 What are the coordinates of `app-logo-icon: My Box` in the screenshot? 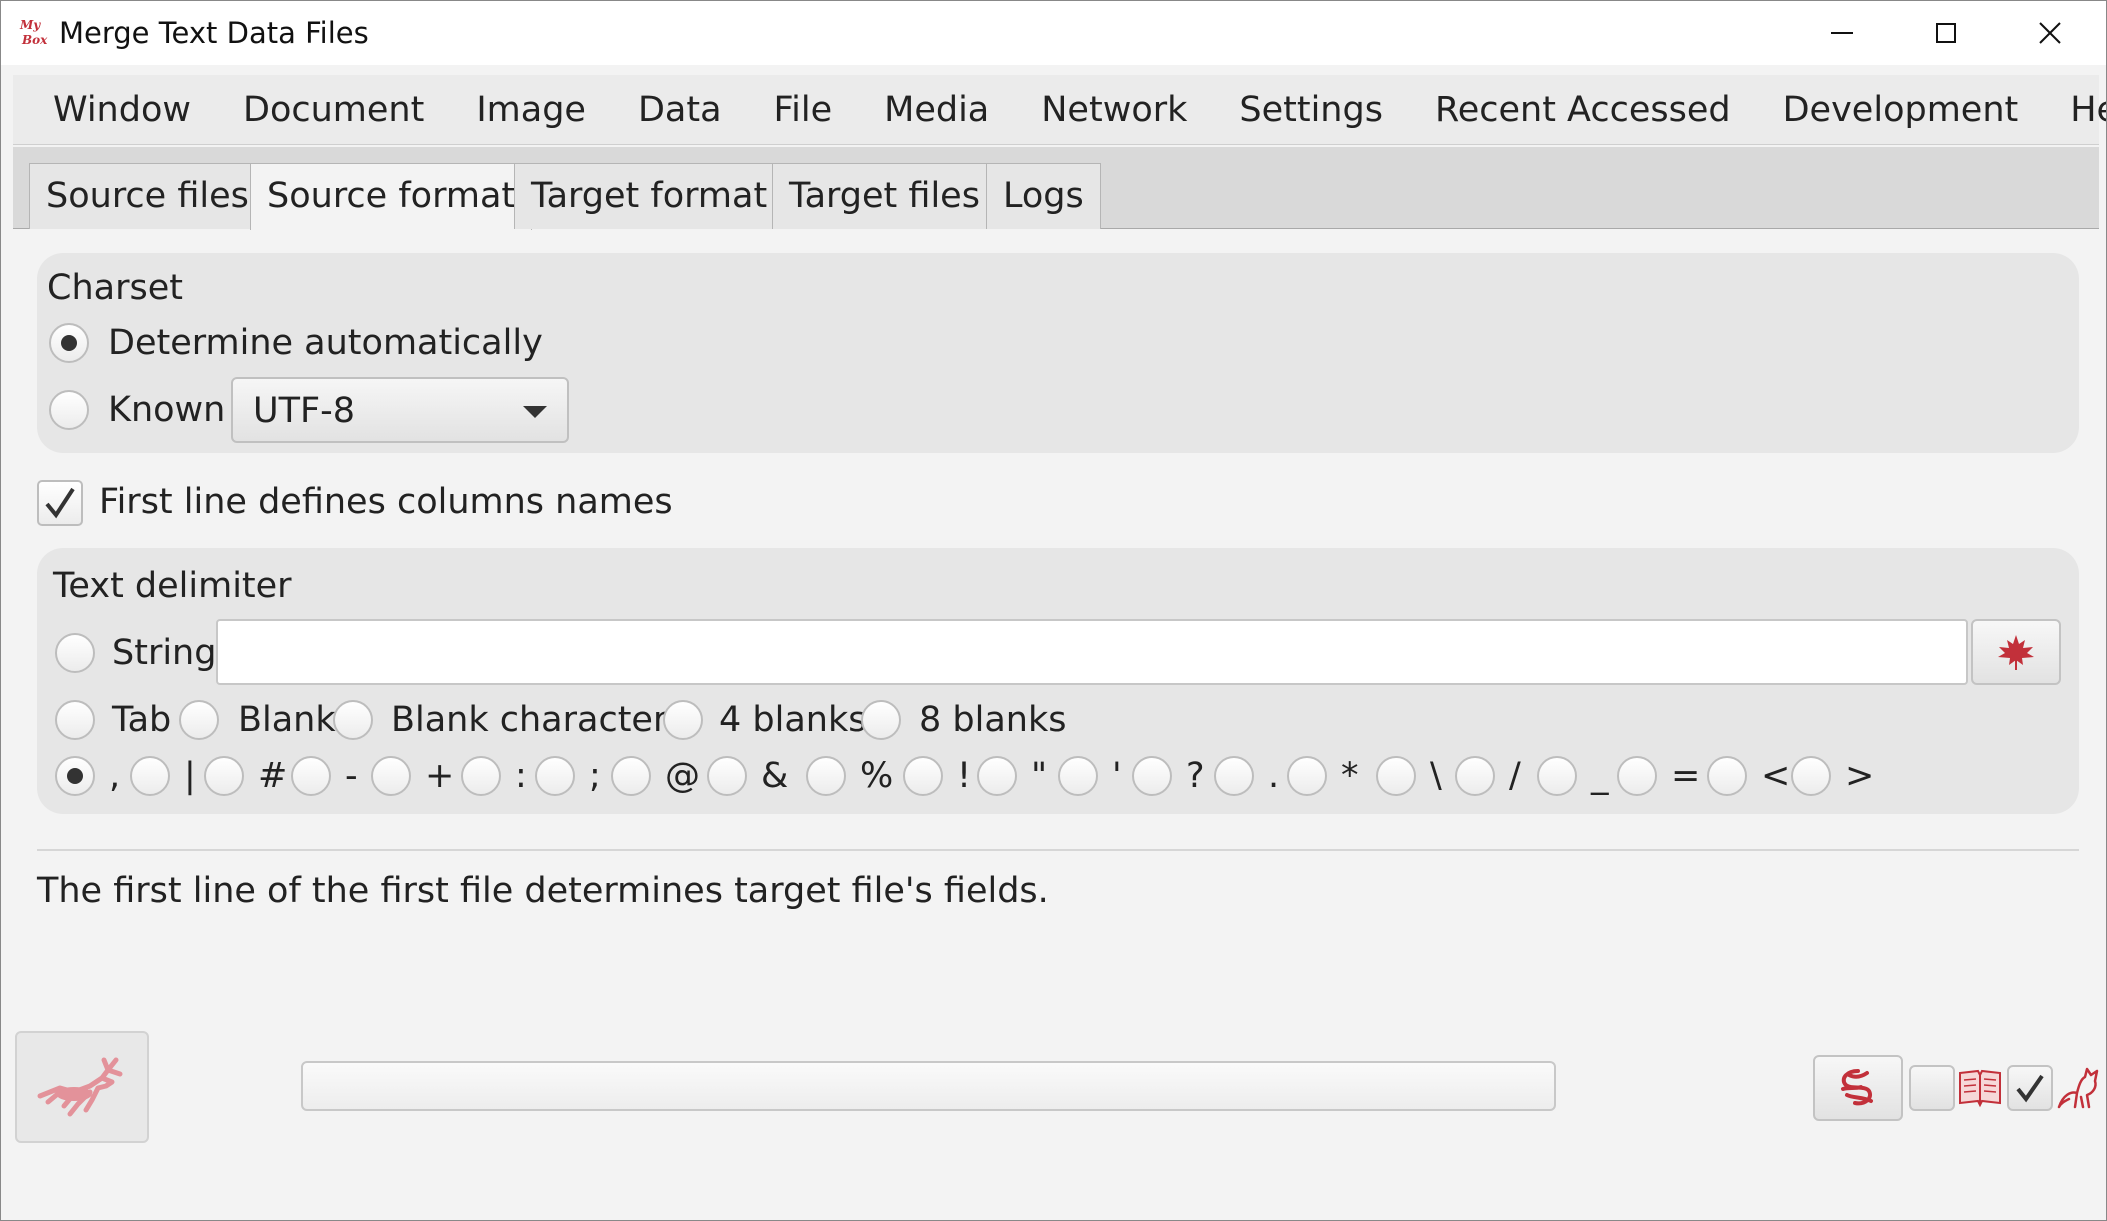 It's located at (35, 33).